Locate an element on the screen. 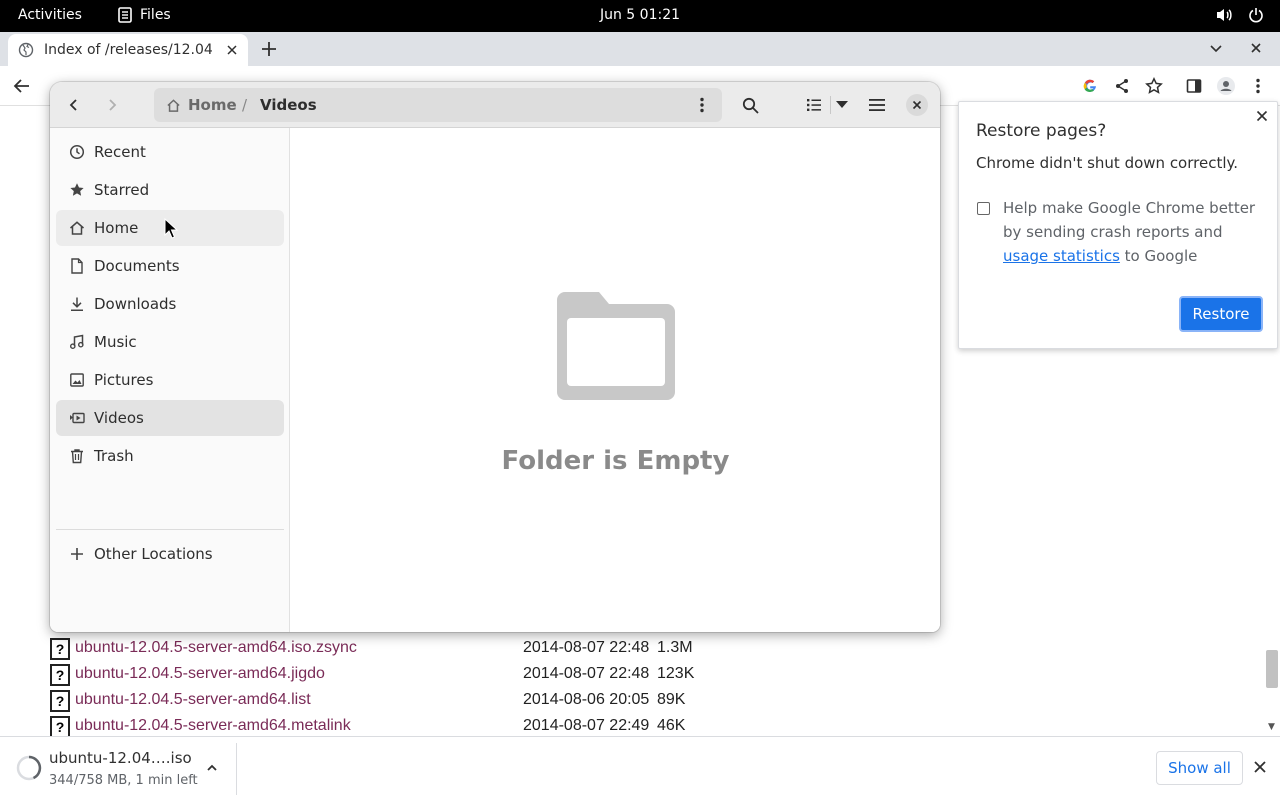 This screenshot has width=1280, height=800. side-panel-button is located at coordinates (1194, 86).